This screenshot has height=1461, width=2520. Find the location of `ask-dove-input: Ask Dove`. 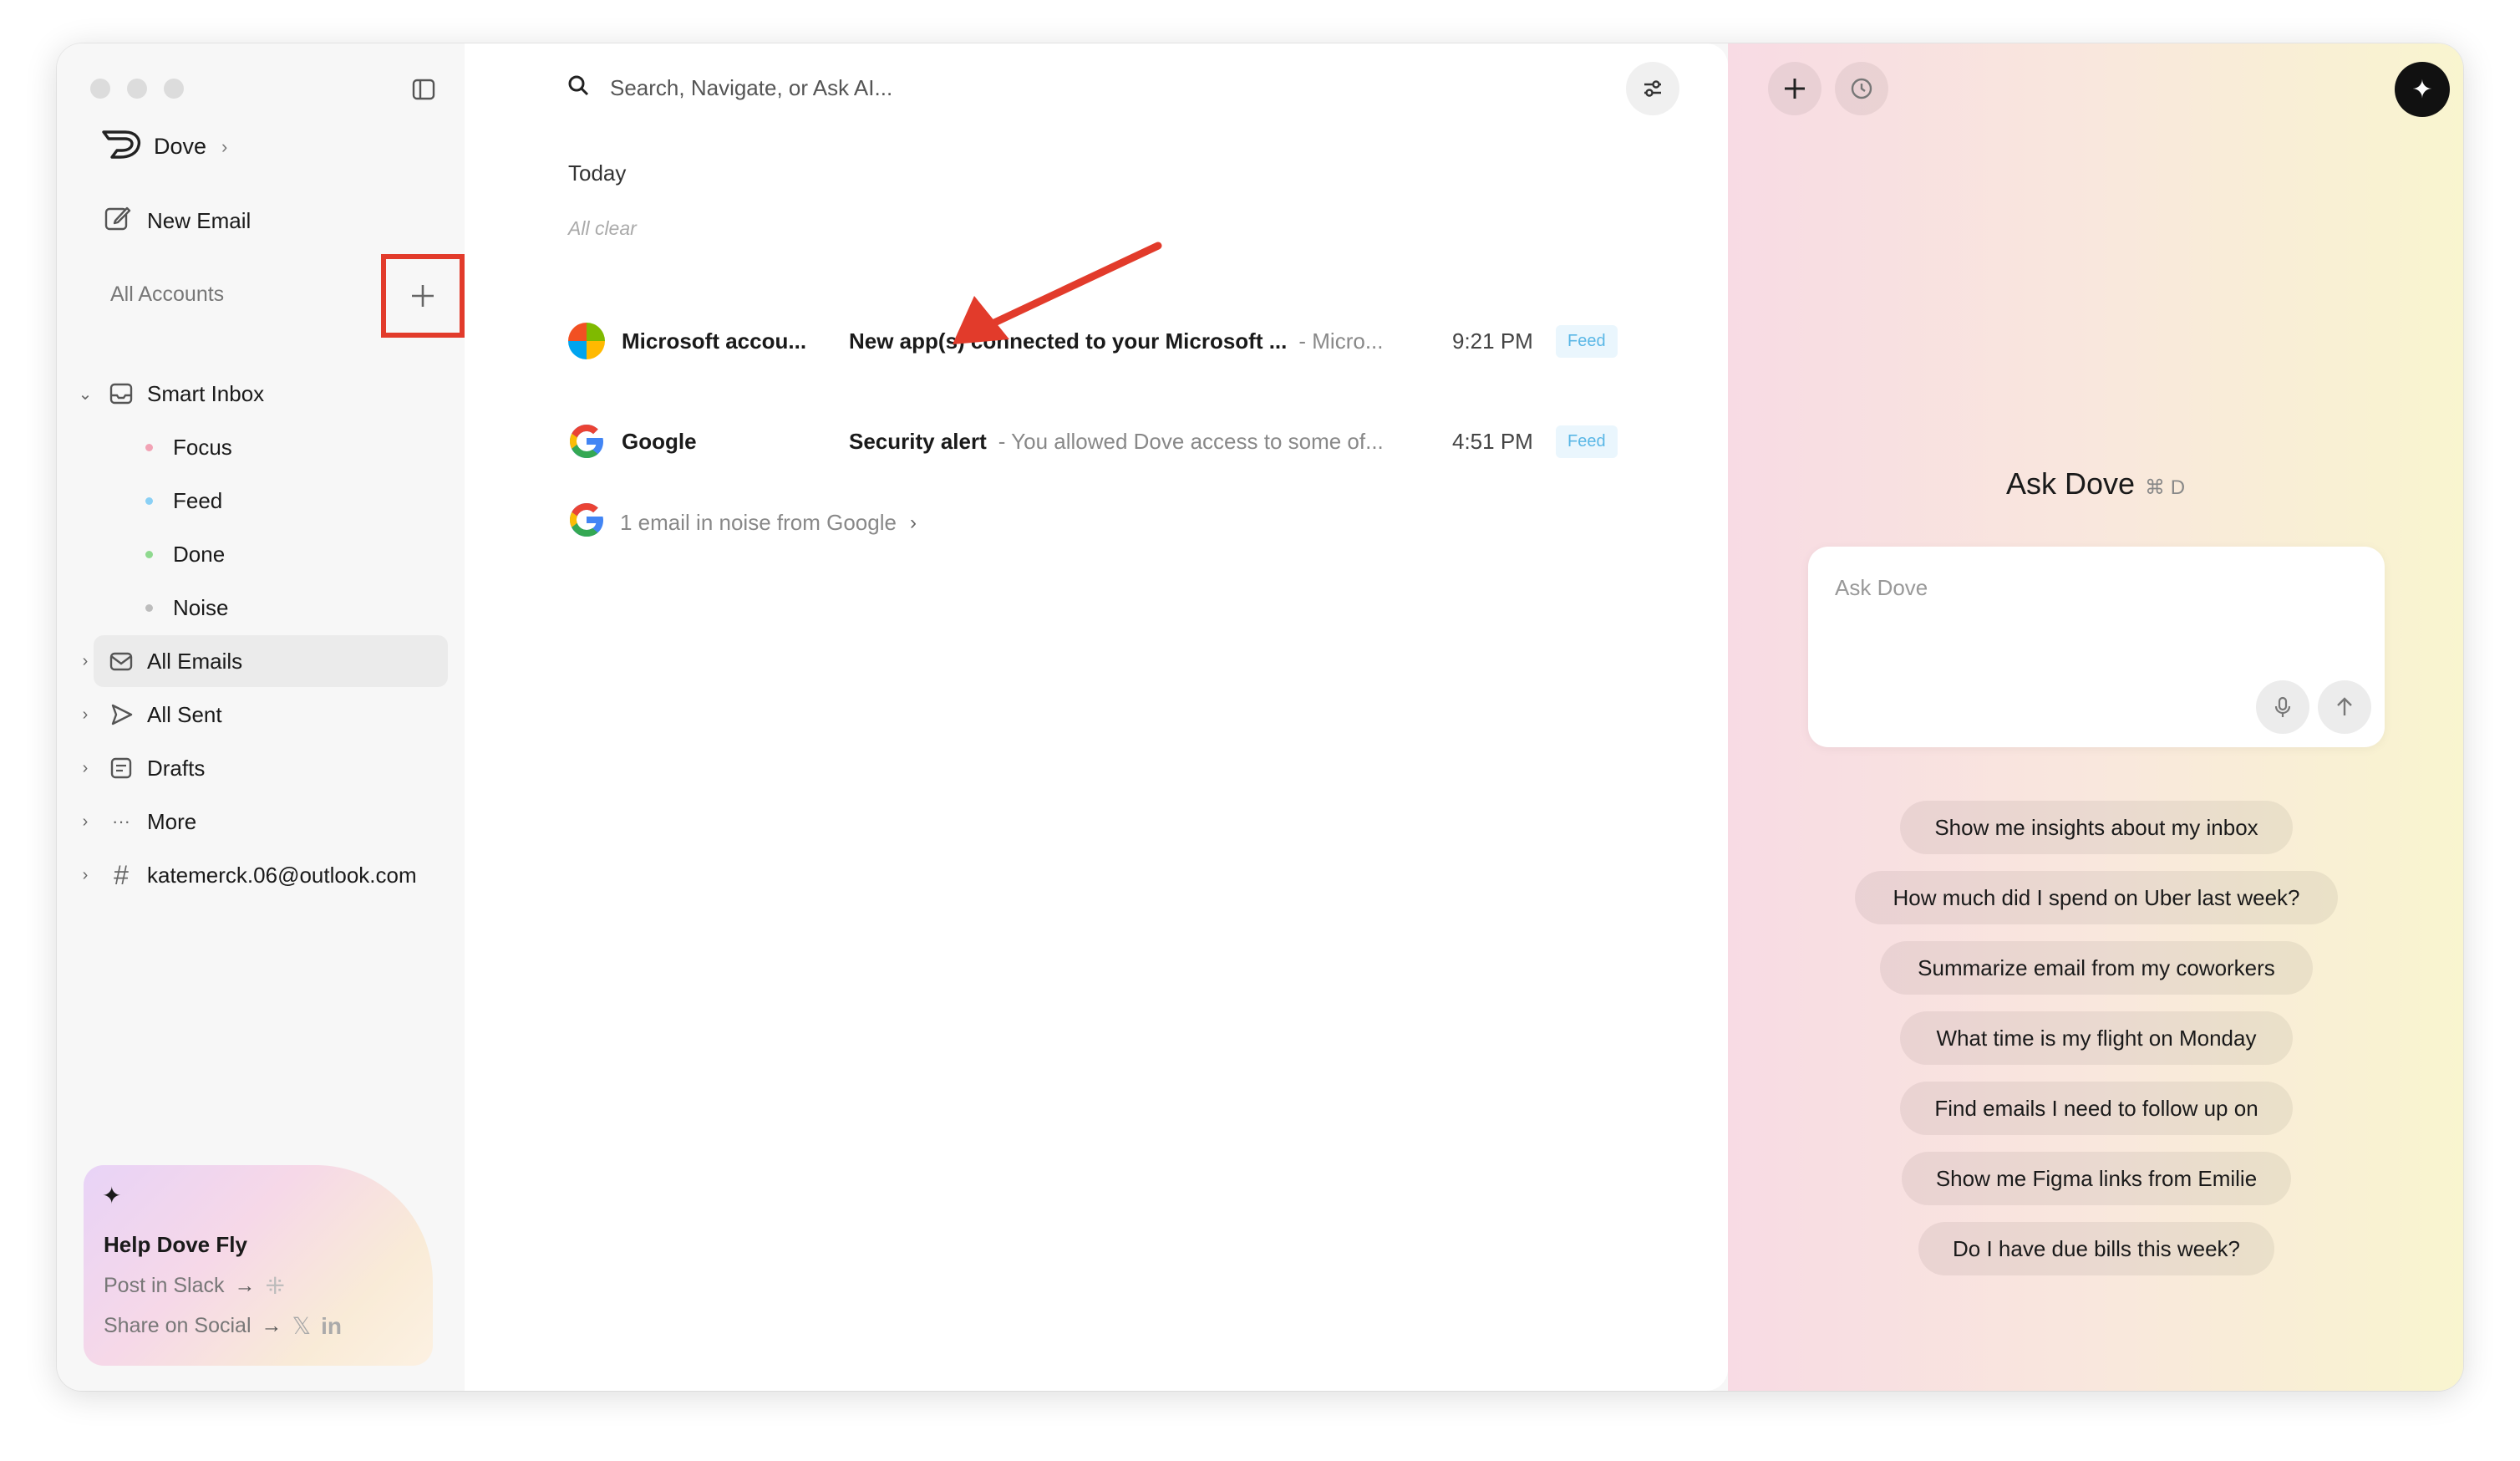

ask-dove-input: Ask Dove is located at coordinates (1881, 588).